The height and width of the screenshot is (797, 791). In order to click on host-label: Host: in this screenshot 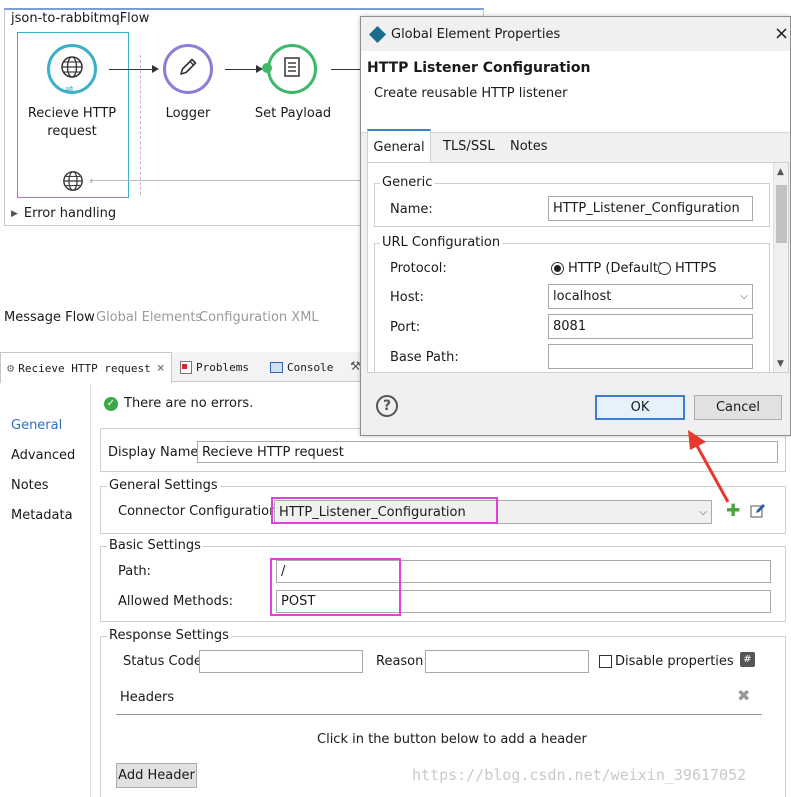, I will do `click(407, 297)`.